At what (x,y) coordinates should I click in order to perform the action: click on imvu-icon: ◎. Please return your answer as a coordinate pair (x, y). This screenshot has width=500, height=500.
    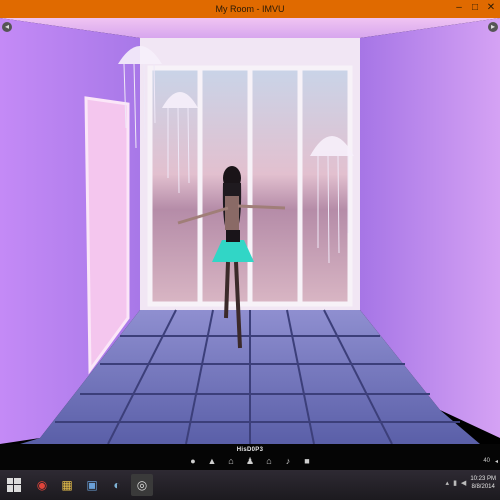
    Looking at the image, I should click on (142, 485).